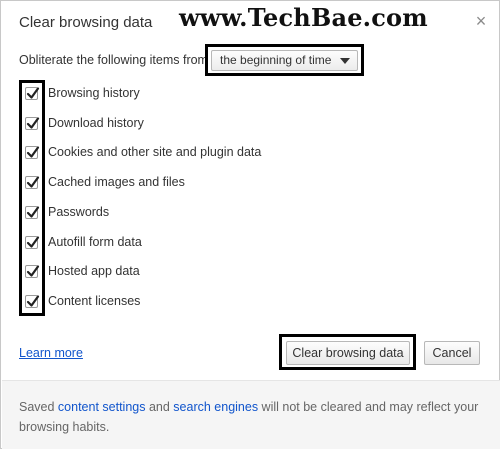 The image size is (500, 449). What do you see at coordinates (116, 182) in the screenshot?
I see `checkbox-label: Cached images and files` at bounding box center [116, 182].